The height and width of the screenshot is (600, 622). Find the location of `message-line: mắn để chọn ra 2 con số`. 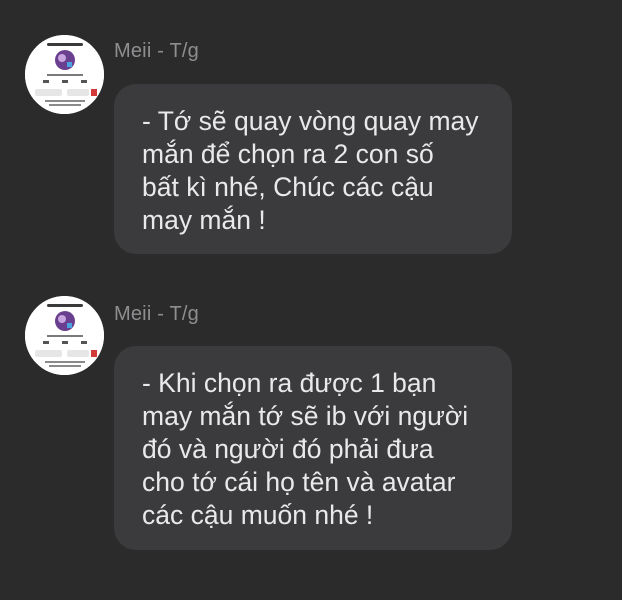

message-line: mắn để chọn ra 2 con số is located at coordinates (288, 154).